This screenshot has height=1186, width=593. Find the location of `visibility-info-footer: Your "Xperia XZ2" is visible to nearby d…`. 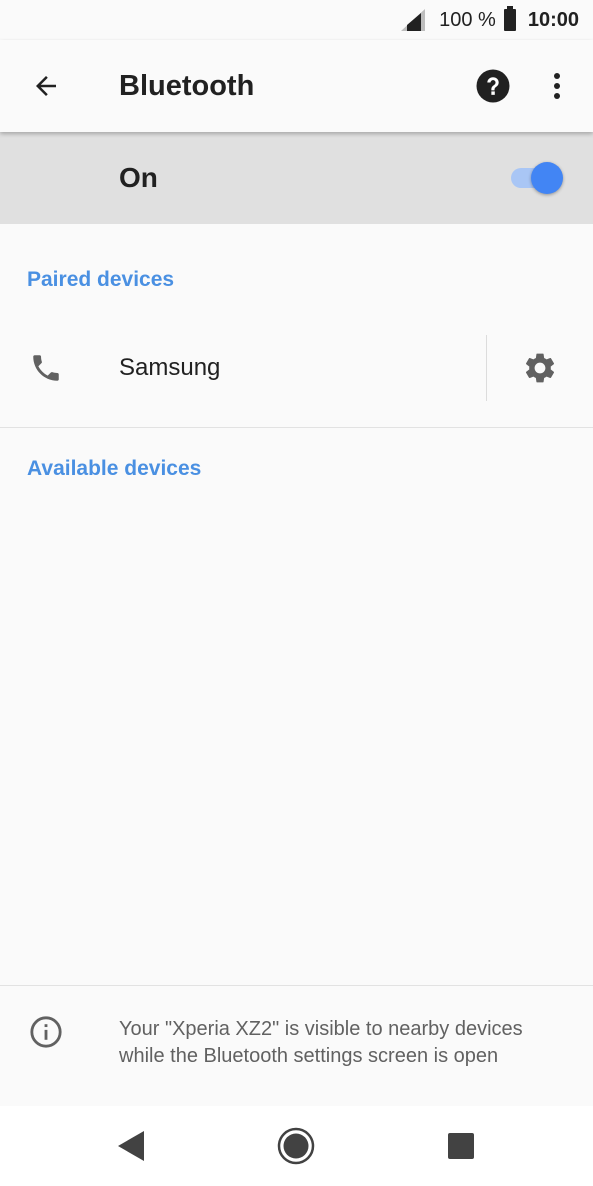

visibility-info-footer: Your "Xperia XZ2" is visible to nearby d… is located at coordinates (296, 1053).